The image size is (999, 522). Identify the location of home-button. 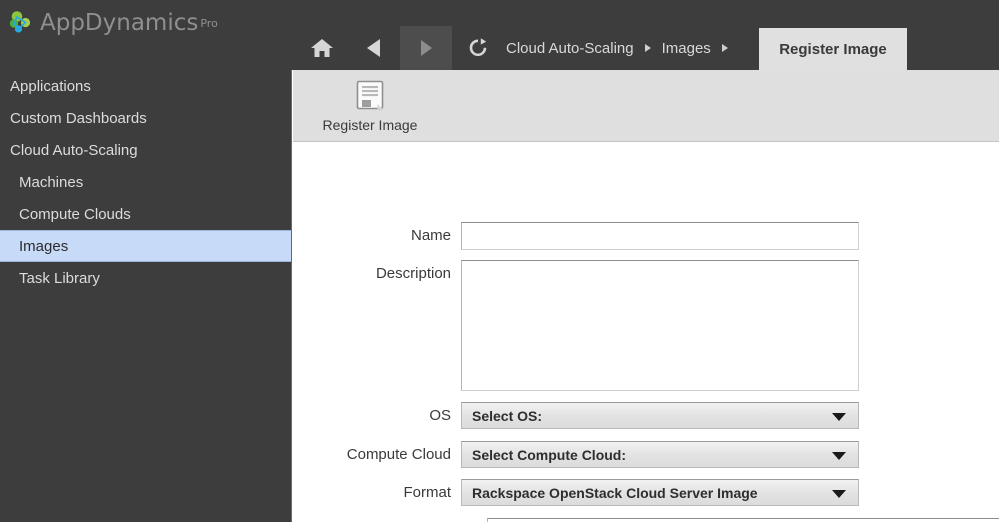
(322, 48).